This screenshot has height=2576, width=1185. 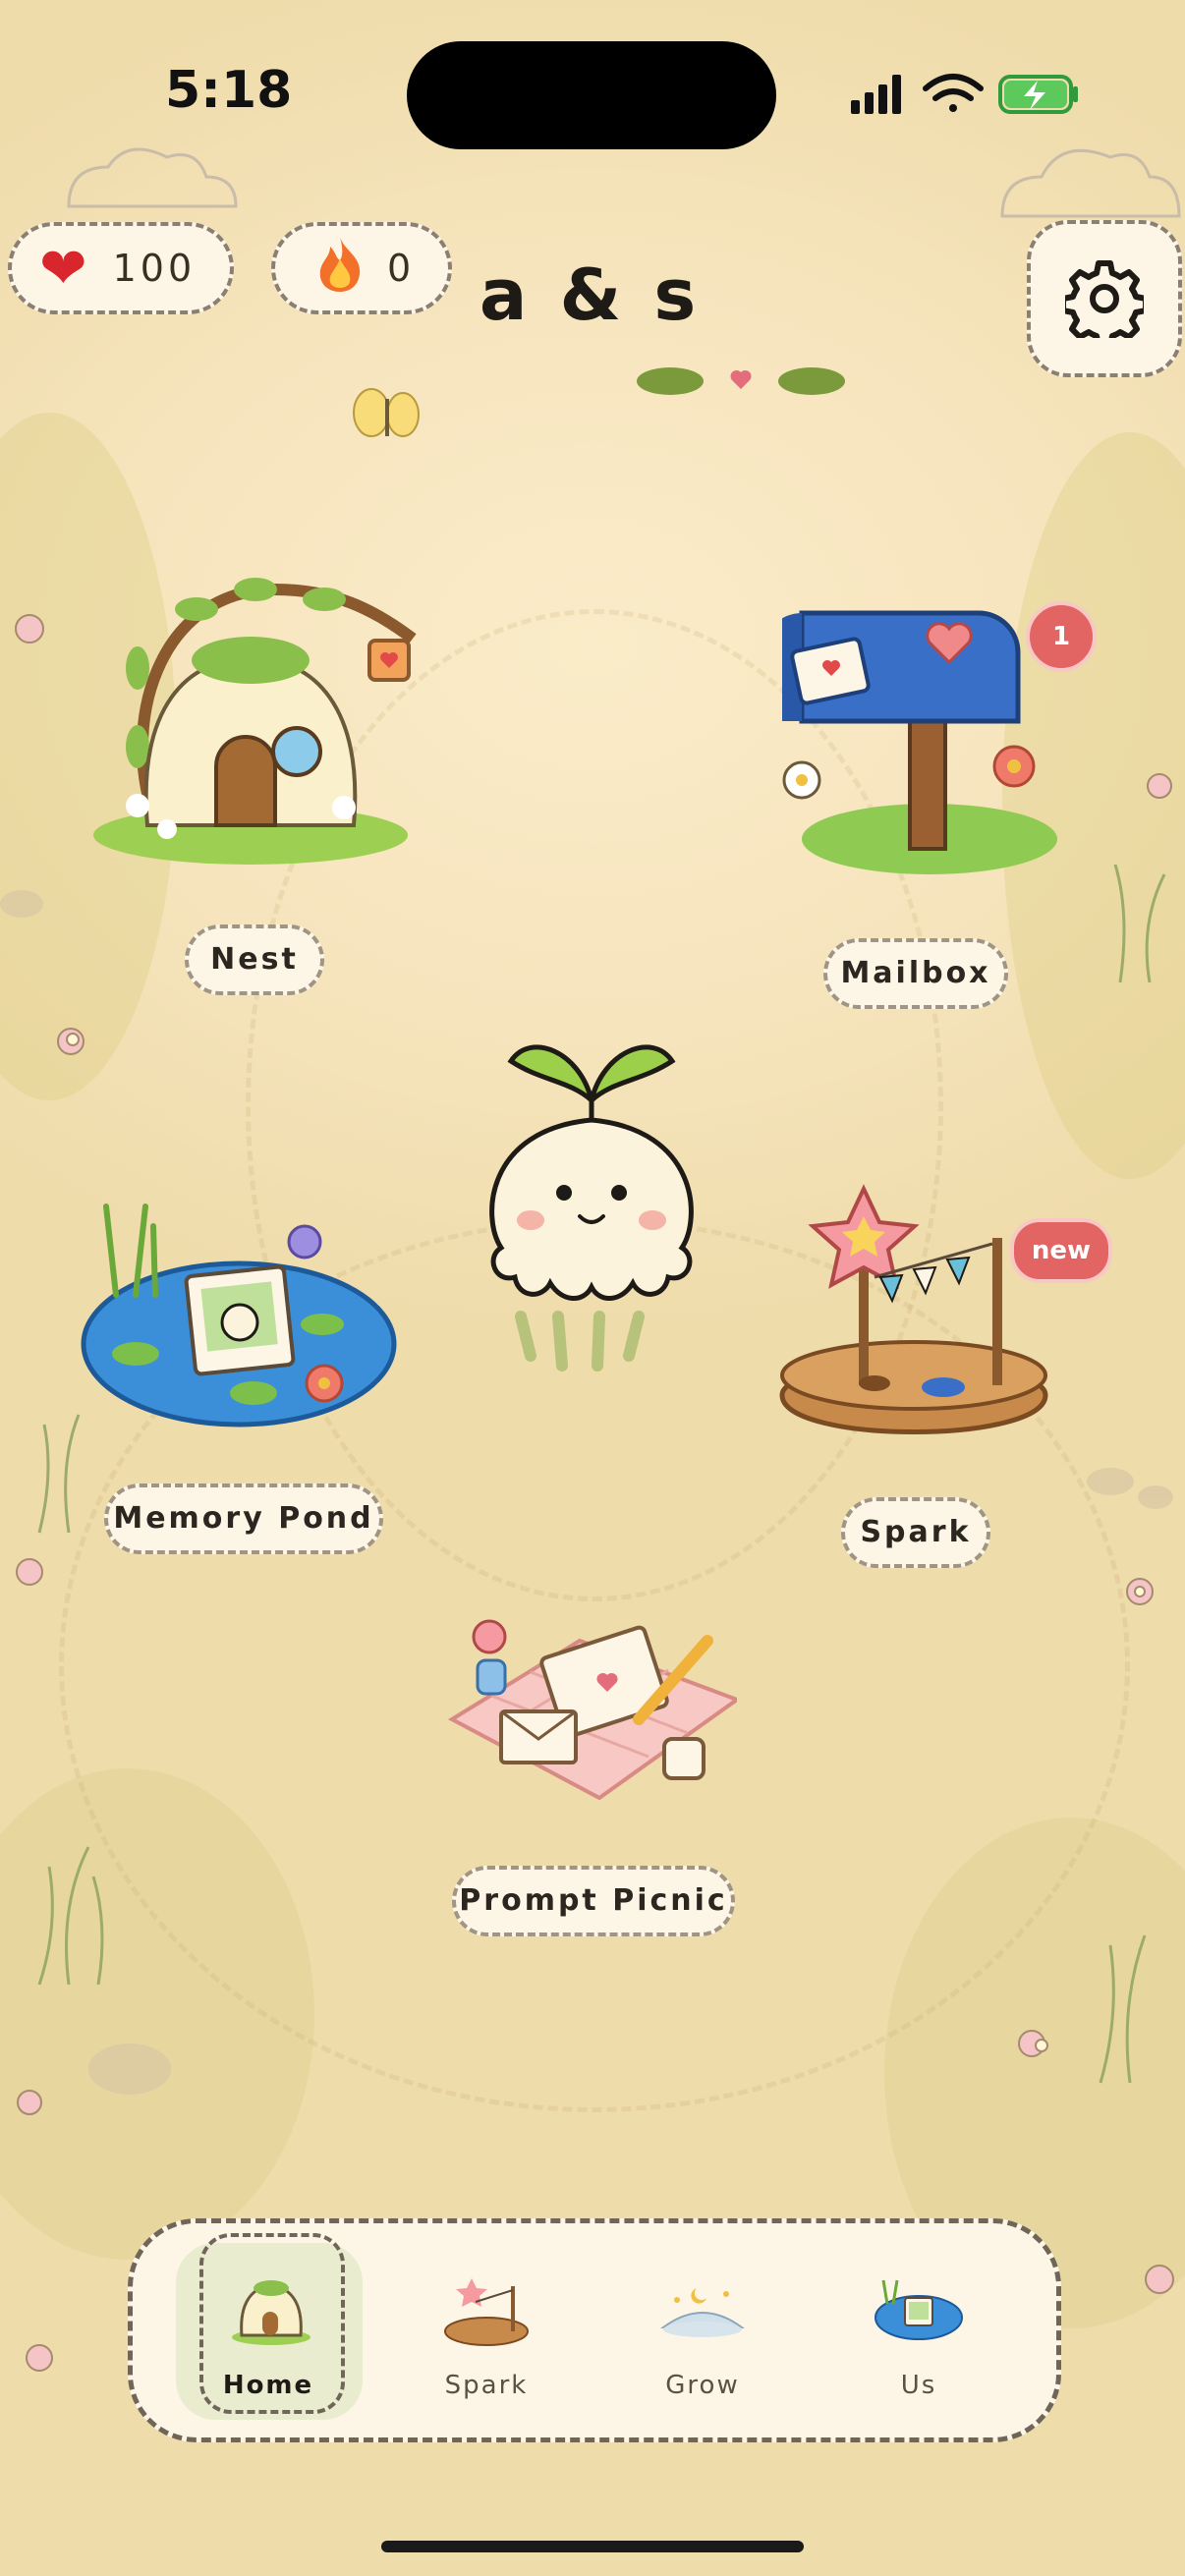 What do you see at coordinates (271, 2312) in the screenshot?
I see `home-nav-icon` at bounding box center [271, 2312].